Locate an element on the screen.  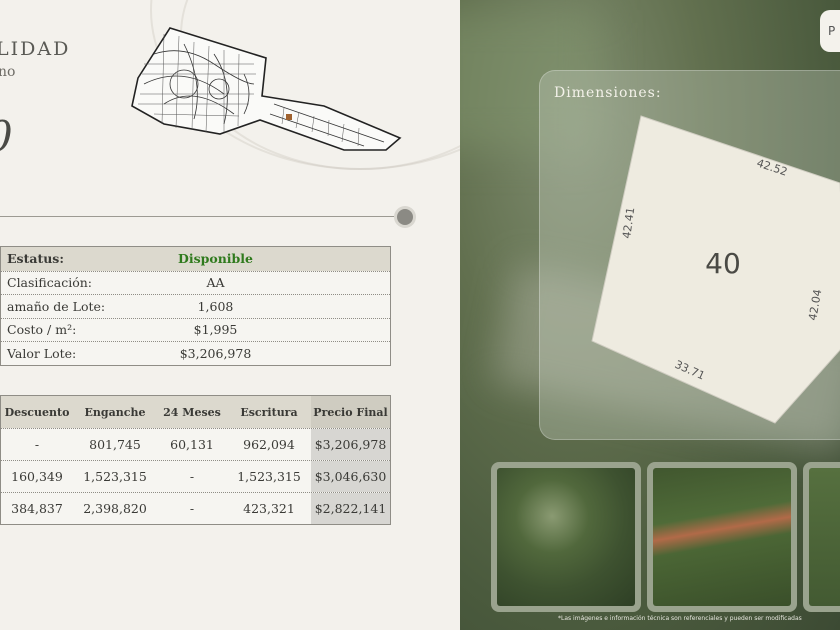
lot-value-value: $3,206,978 is located at coordinates (215, 353).